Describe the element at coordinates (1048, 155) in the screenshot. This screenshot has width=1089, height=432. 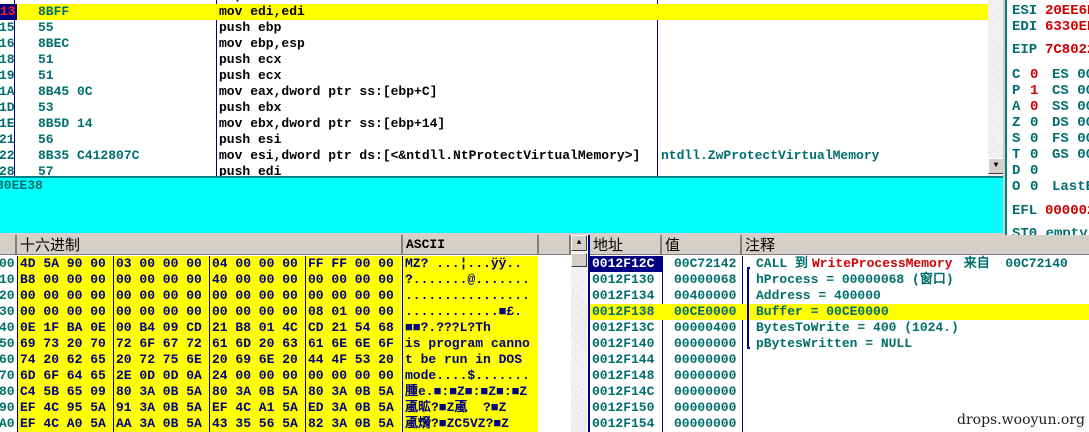
I see `flag-row: T0 GS 00` at that location.